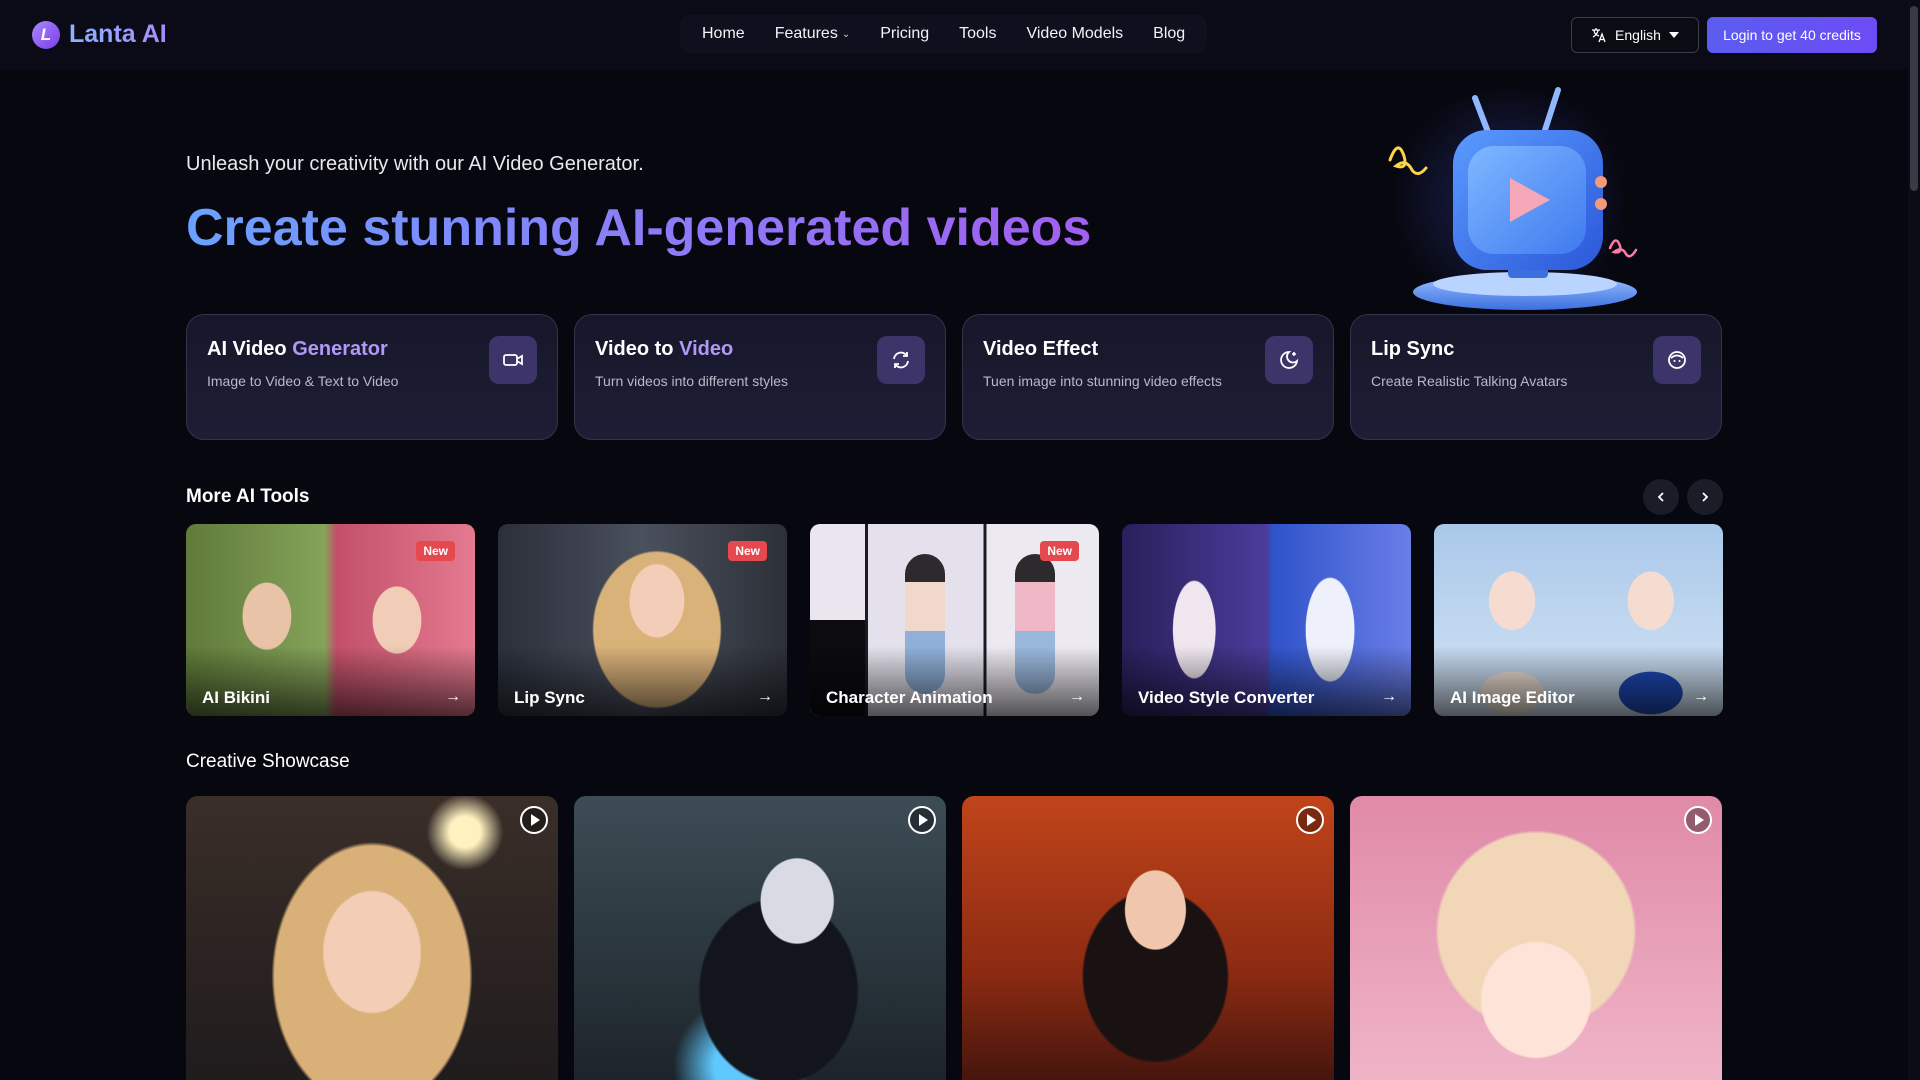  Describe the element at coordinates (330, 620) in the screenshot. I see `tool-card-ai-bikini: New AI Bikini →` at that location.